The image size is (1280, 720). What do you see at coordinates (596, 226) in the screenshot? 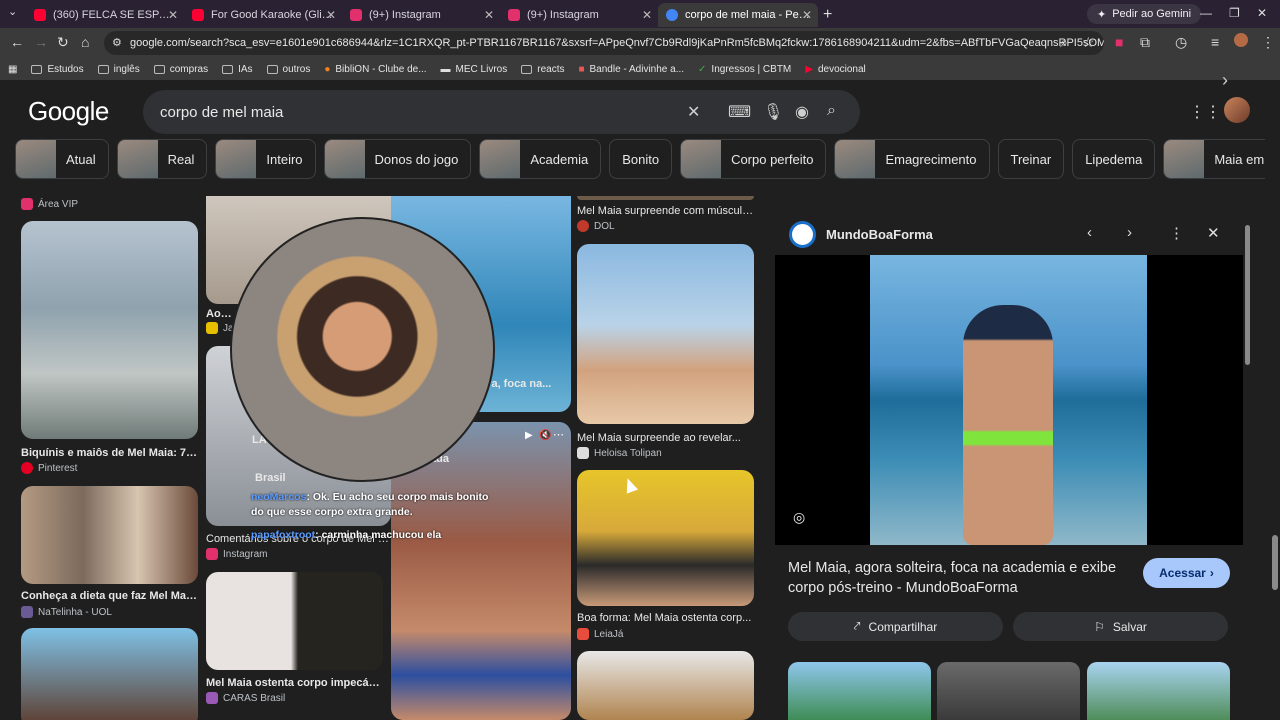
I see `result-source: DOL` at bounding box center [596, 226].